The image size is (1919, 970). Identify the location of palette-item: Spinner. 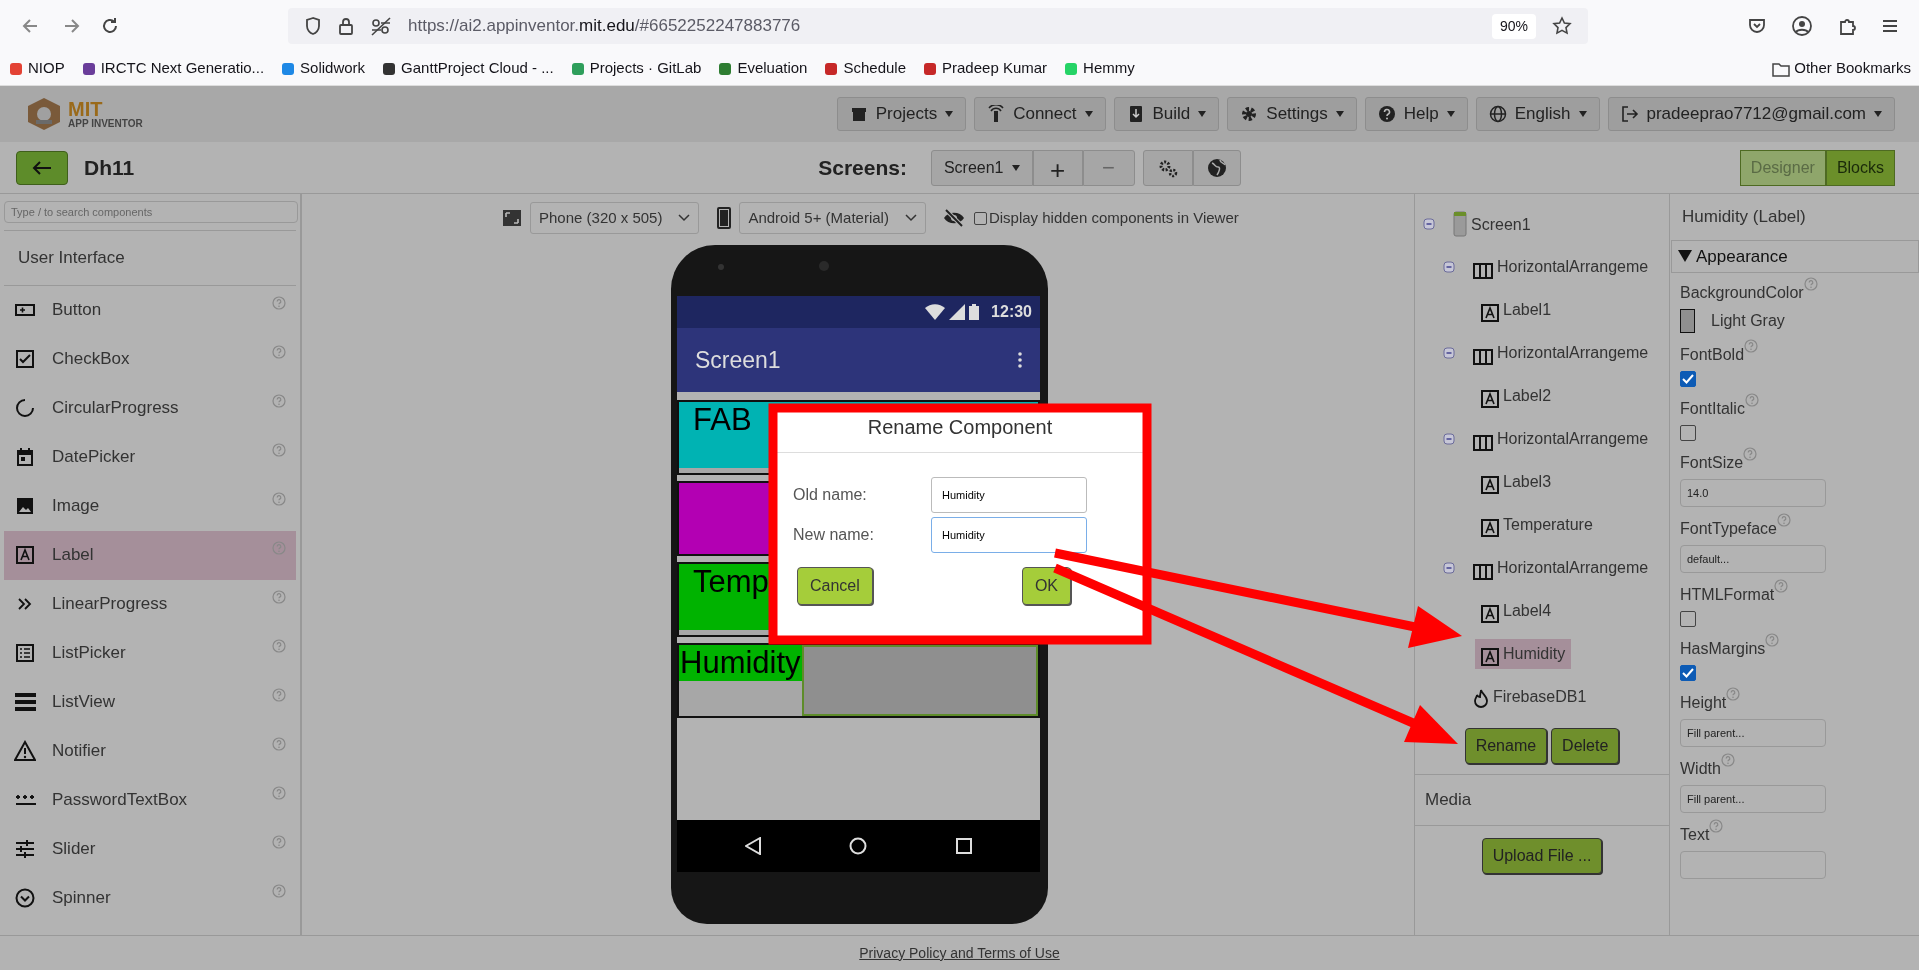
(150, 898).